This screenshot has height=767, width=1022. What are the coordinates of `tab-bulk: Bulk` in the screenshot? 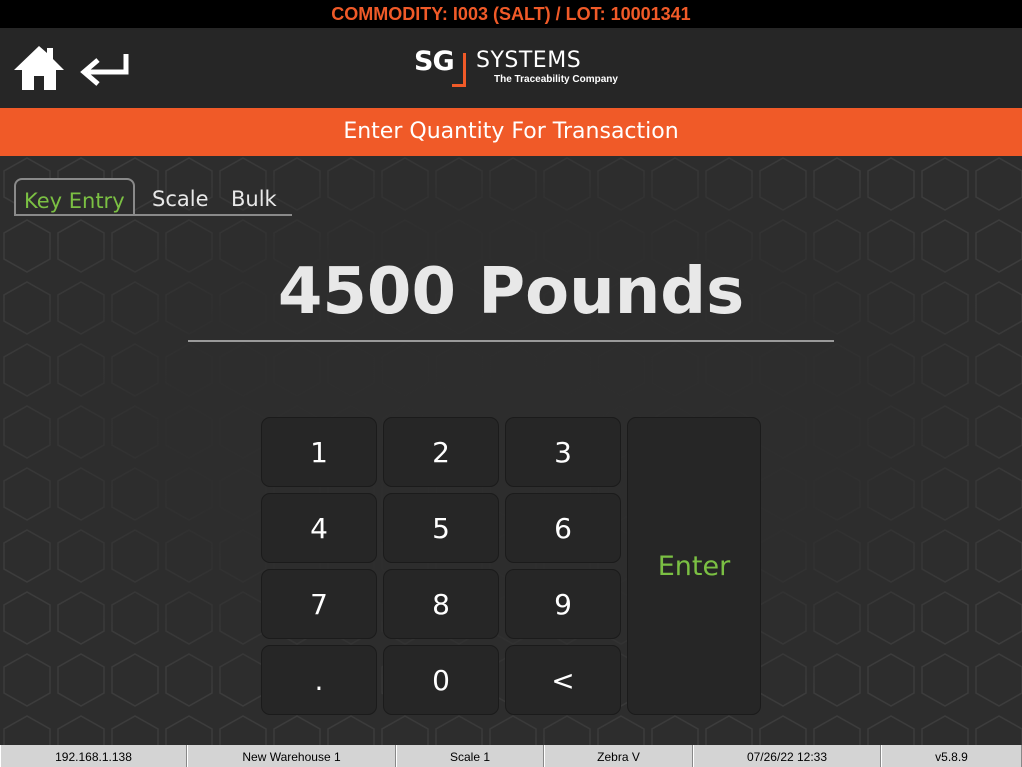 It's located at (254, 196).